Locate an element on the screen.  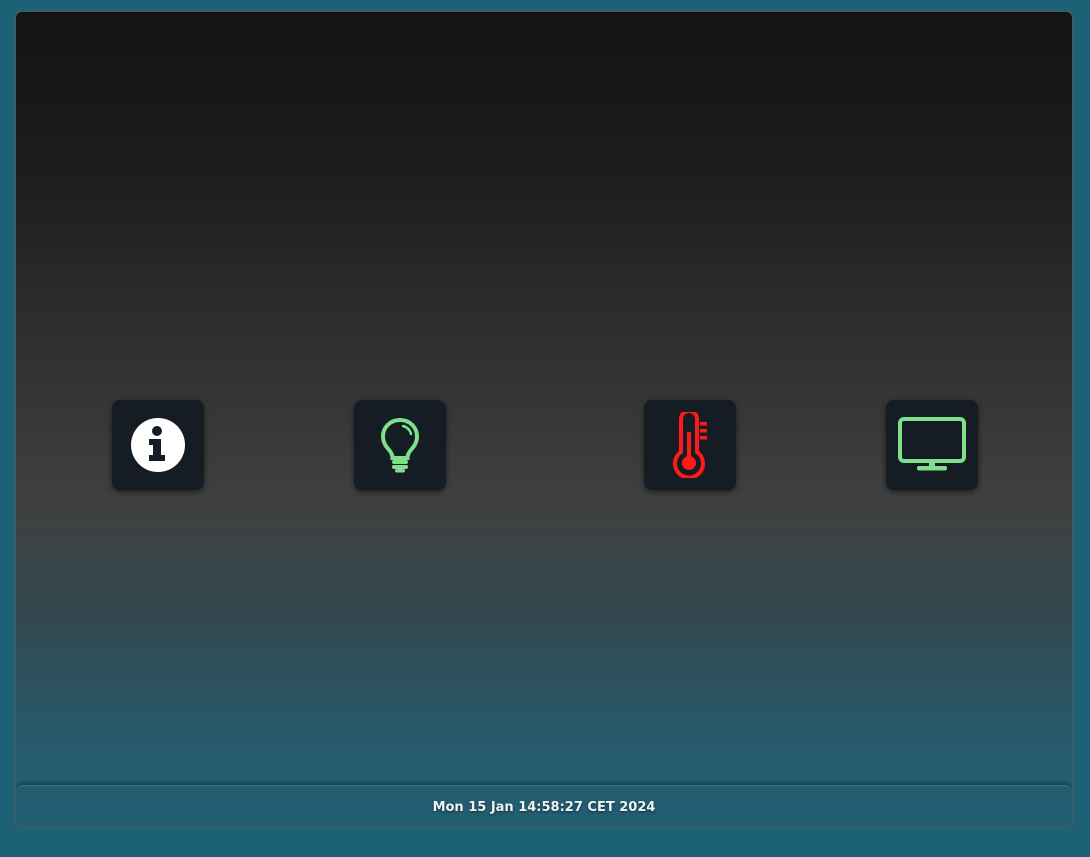
info-tile-button is located at coordinates (158, 445).